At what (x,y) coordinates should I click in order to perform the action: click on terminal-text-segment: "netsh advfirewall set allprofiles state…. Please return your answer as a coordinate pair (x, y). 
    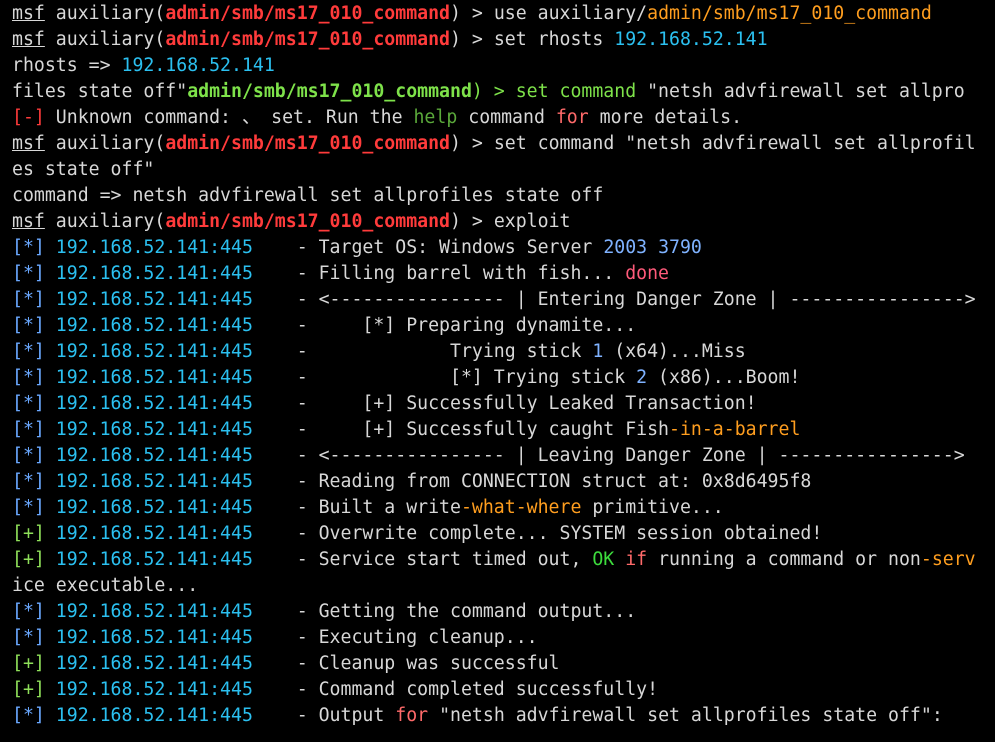
    Looking at the image, I should click on (685, 715).